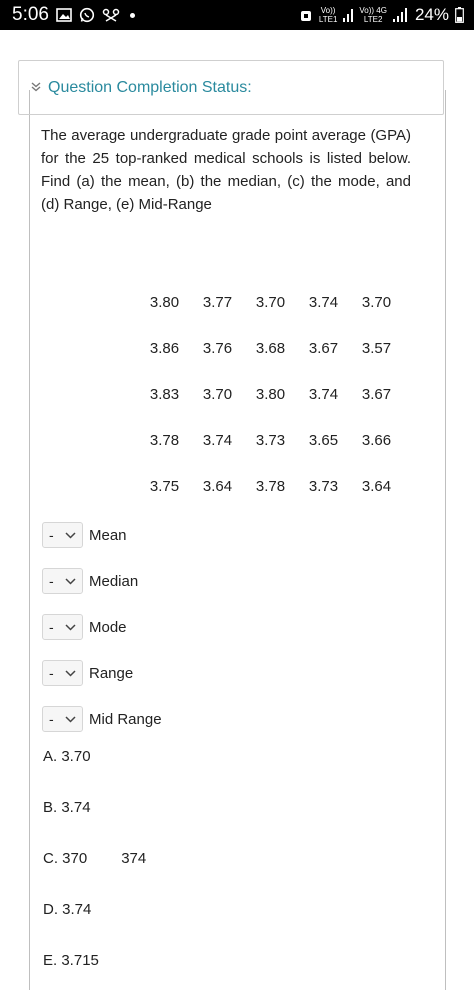 Image resolution: width=474 pixels, height=990 pixels. What do you see at coordinates (376, 348) in the screenshot?
I see `data-cell: 3.57` at bounding box center [376, 348].